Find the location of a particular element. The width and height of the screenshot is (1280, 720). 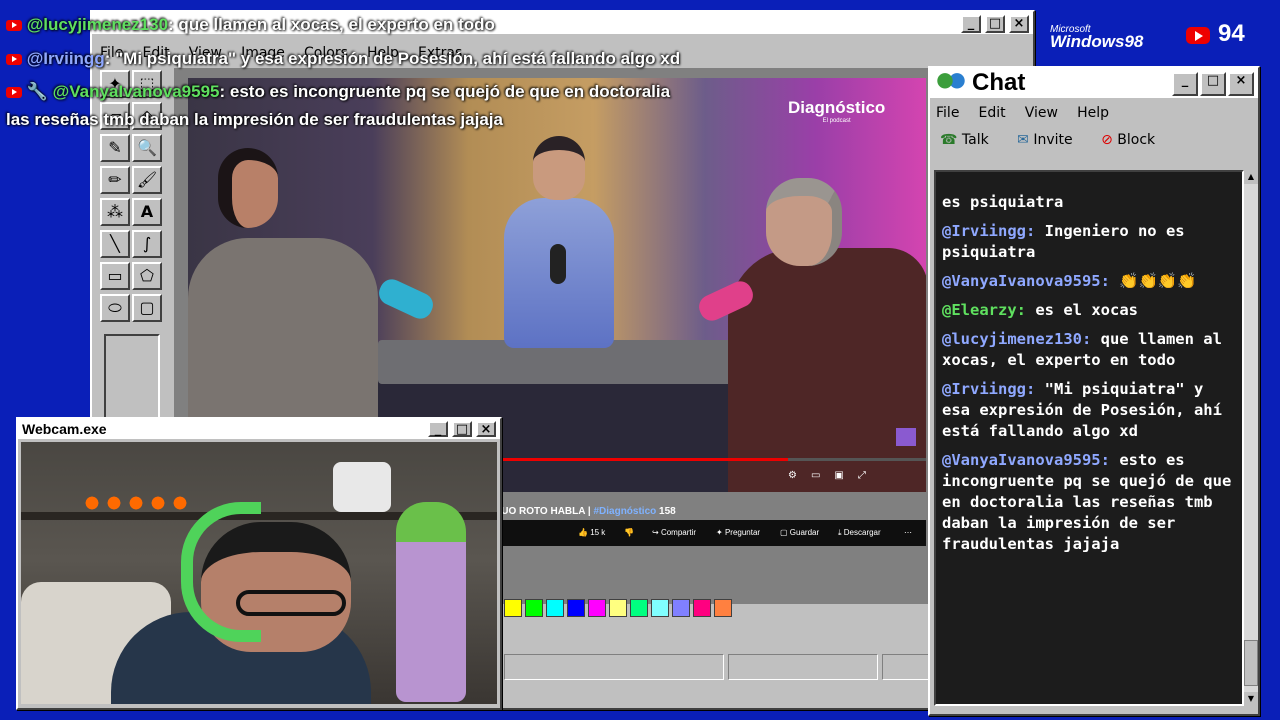

chat-menu-view: View is located at coordinates (1041, 113).